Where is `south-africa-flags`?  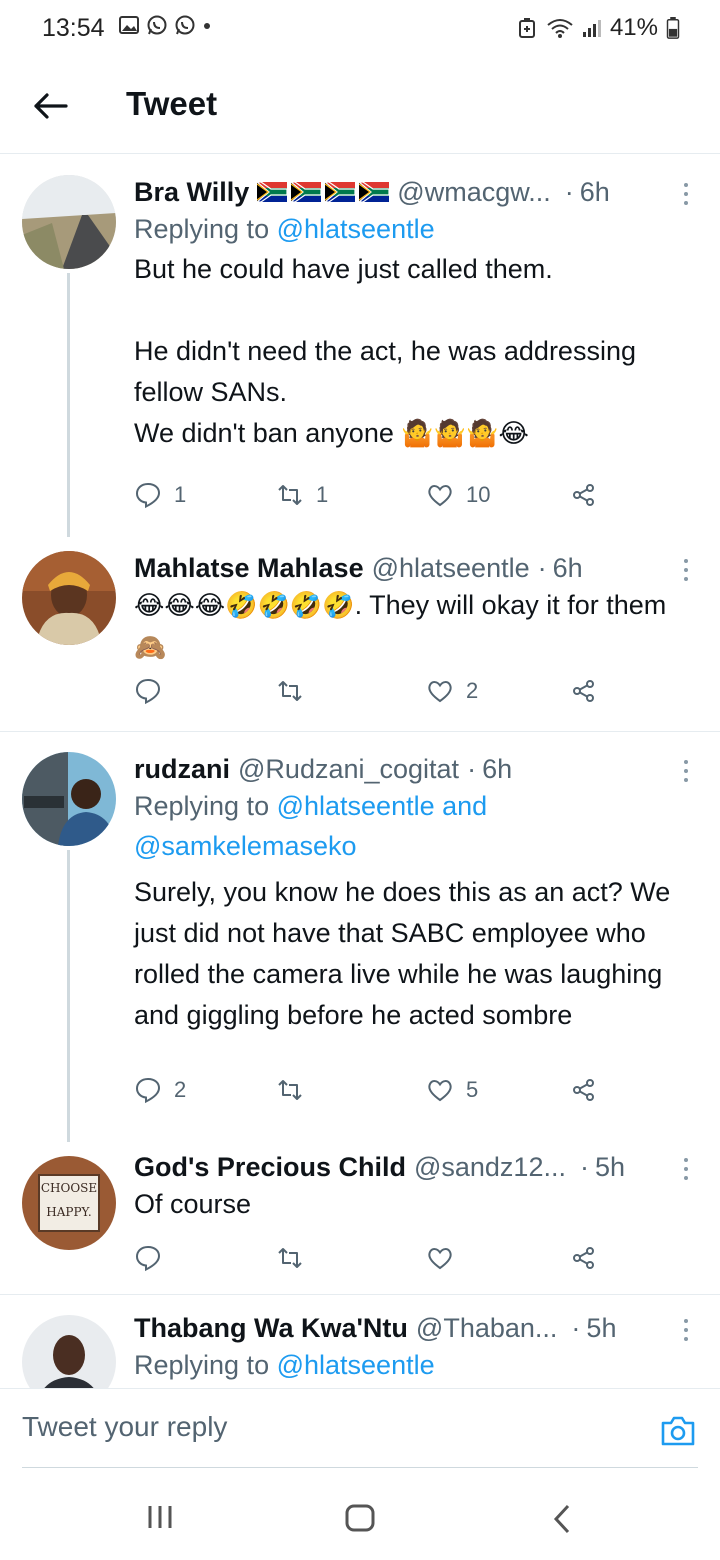
south-africa-flags is located at coordinates (321, 192).